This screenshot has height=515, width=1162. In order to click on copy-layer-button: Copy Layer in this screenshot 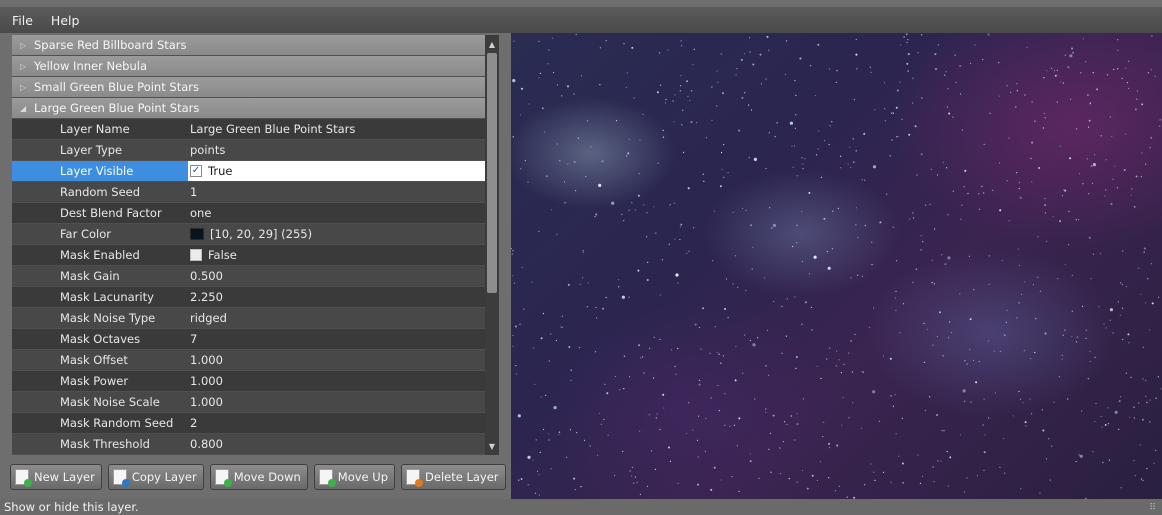, I will do `click(155, 477)`.